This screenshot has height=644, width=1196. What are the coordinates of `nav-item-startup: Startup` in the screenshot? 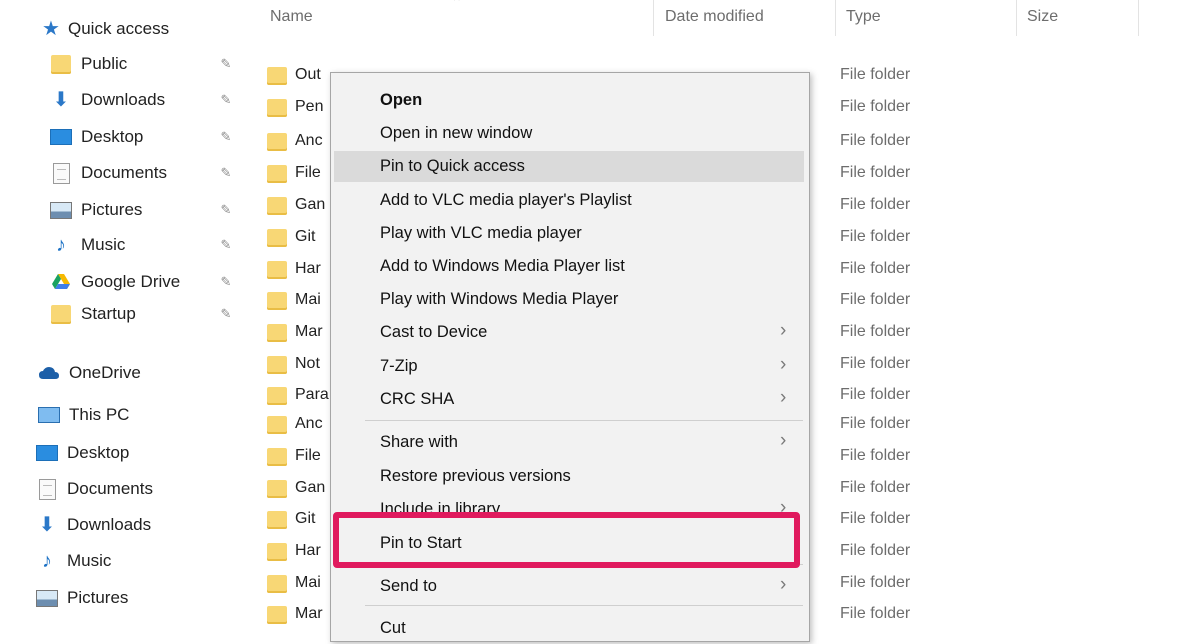 It's located at (93, 314).